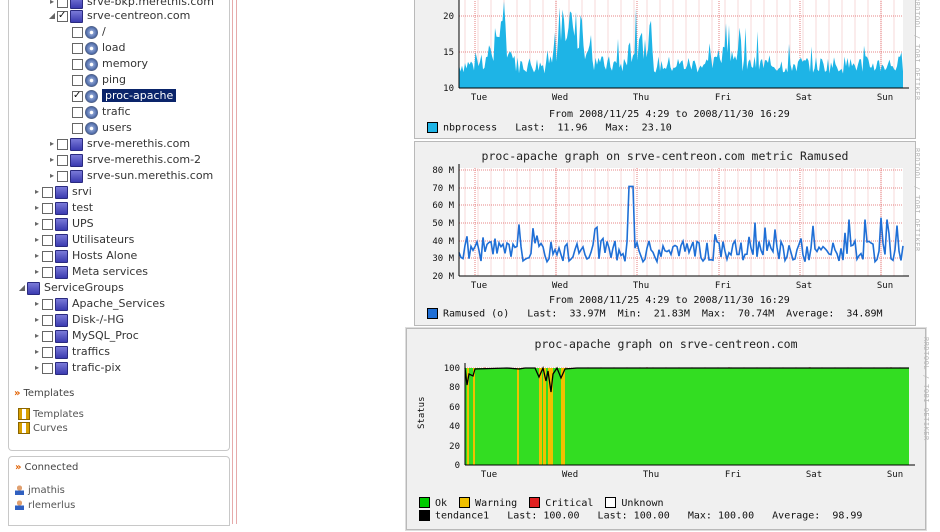  What do you see at coordinates (82, 207) in the screenshot?
I see `tree-item-label: test` at bounding box center [82, 207].